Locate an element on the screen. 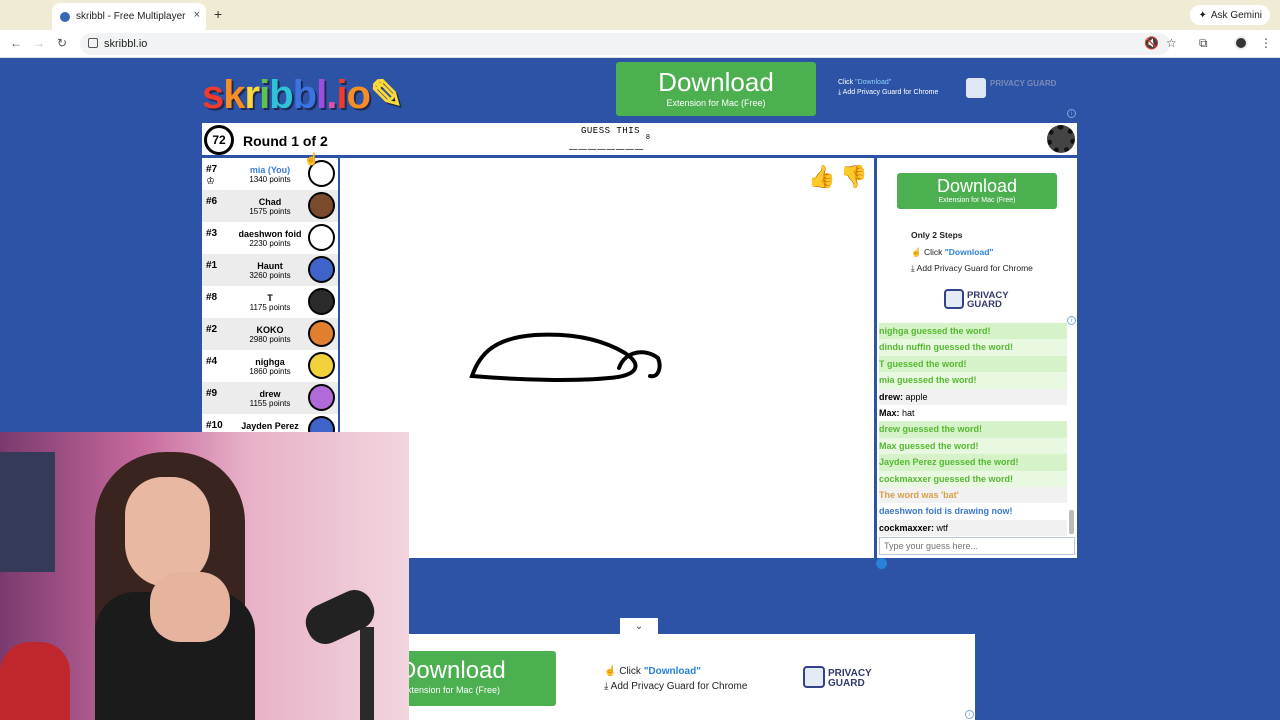 This screenshot has width=1280, height=720. timer-clock-icon: 72 is located at coordinates (219, 140).